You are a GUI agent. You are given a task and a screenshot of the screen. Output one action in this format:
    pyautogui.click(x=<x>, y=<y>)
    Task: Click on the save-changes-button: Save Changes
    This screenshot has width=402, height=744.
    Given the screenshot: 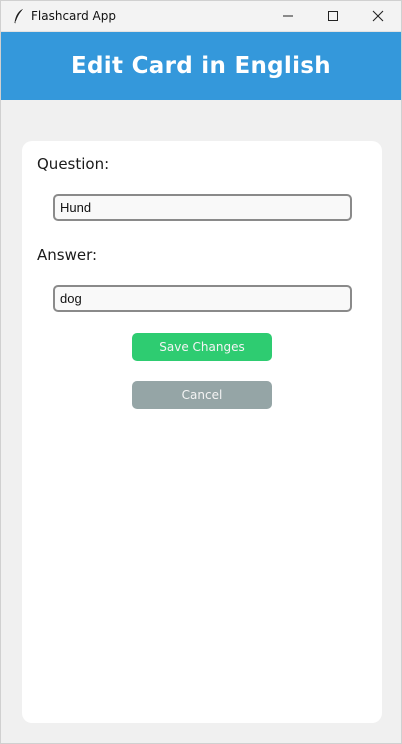 What is the action you would take?
    pyautogui.click(x=202, y=347)
    